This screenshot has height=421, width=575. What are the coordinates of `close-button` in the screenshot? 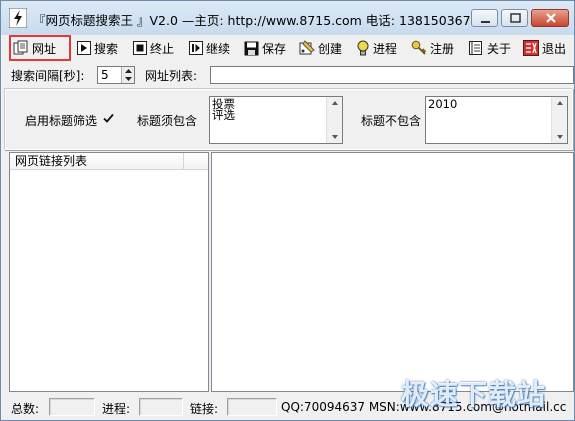 It's located at (550, 18).